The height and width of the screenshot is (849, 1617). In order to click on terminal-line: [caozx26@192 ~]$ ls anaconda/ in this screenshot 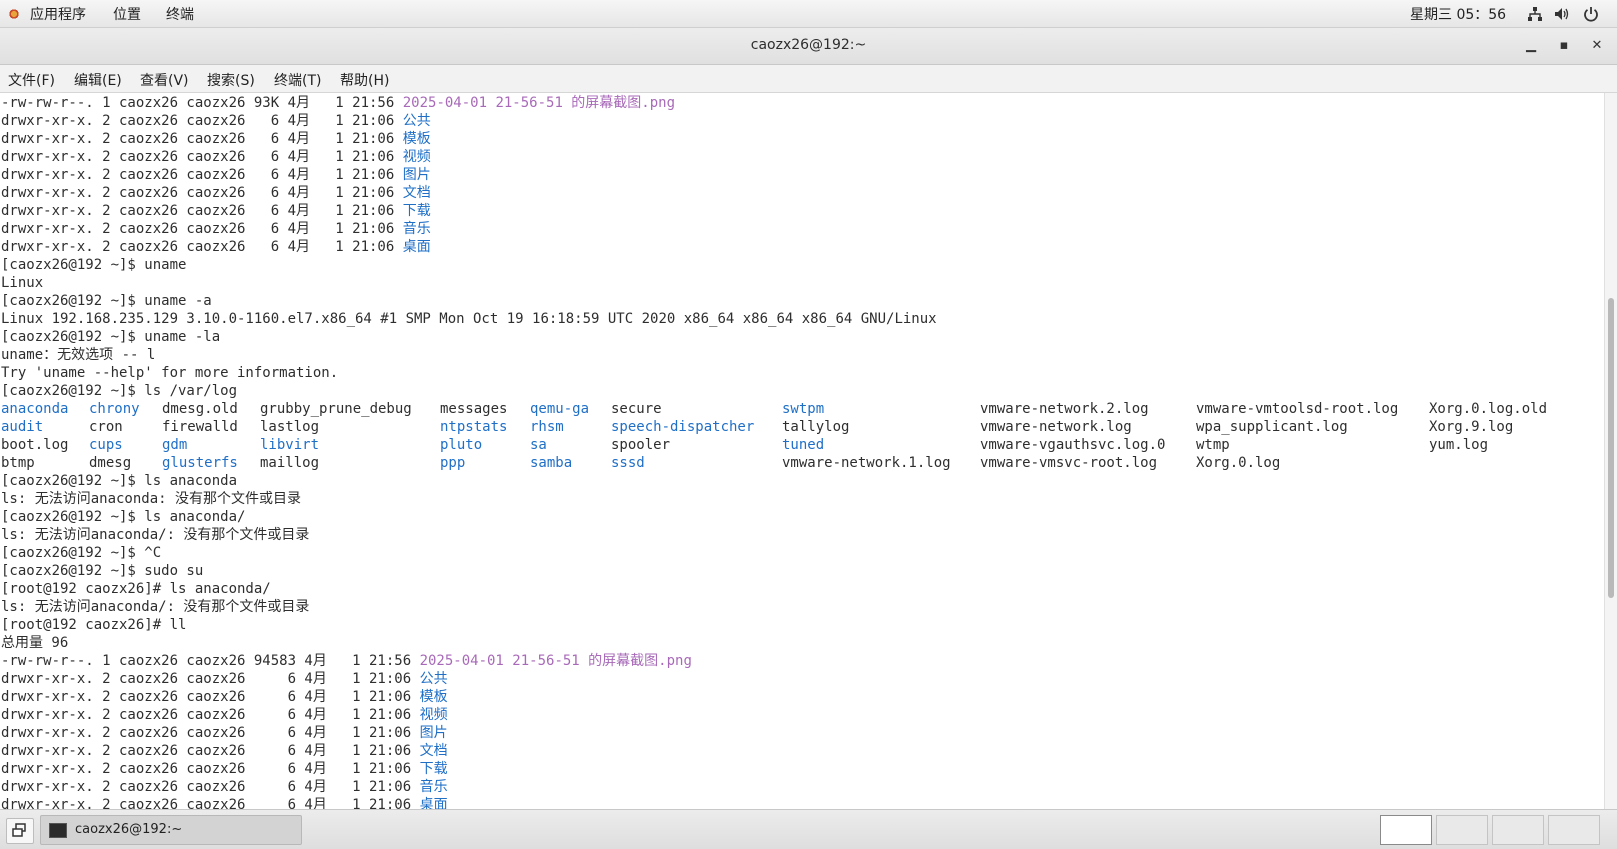, I will do `click(123, 517)`.